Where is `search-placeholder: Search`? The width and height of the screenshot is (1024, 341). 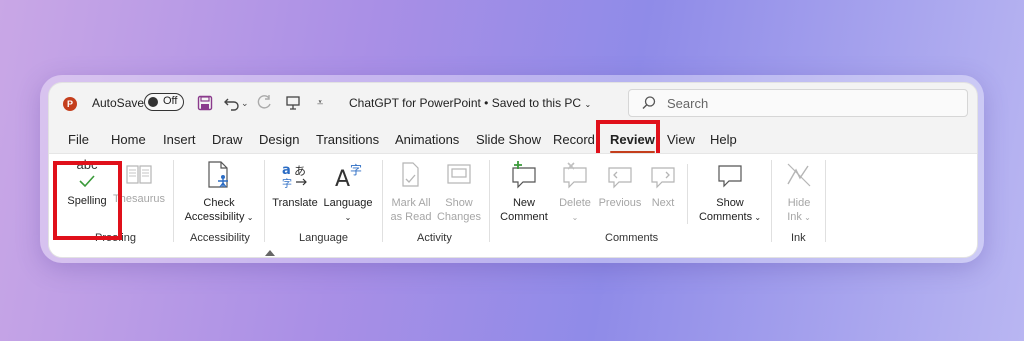 search-placeholder: Search is located at coordinates (688, 103).